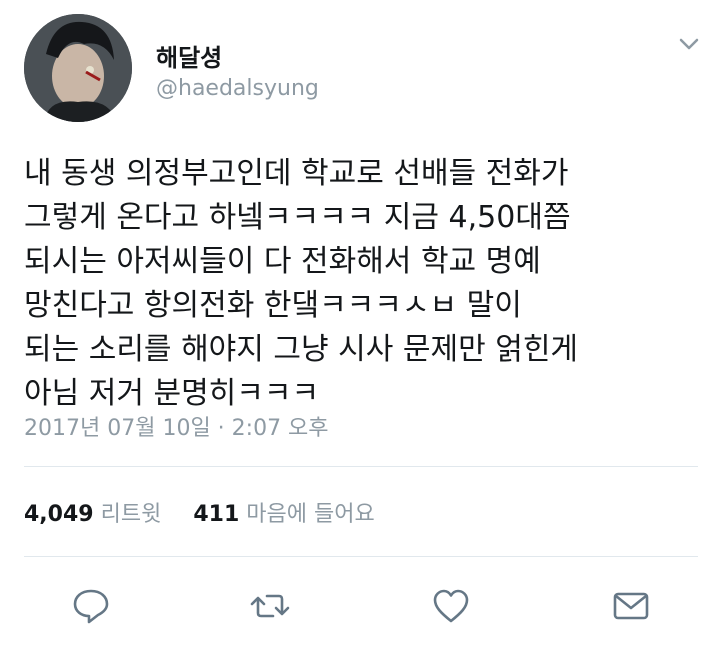 This screenshot has width=720, height=646. What do you see at coordinates (270, 606) in the screenshot?
I see `retweet-icon` at bounding box center [270, 606].